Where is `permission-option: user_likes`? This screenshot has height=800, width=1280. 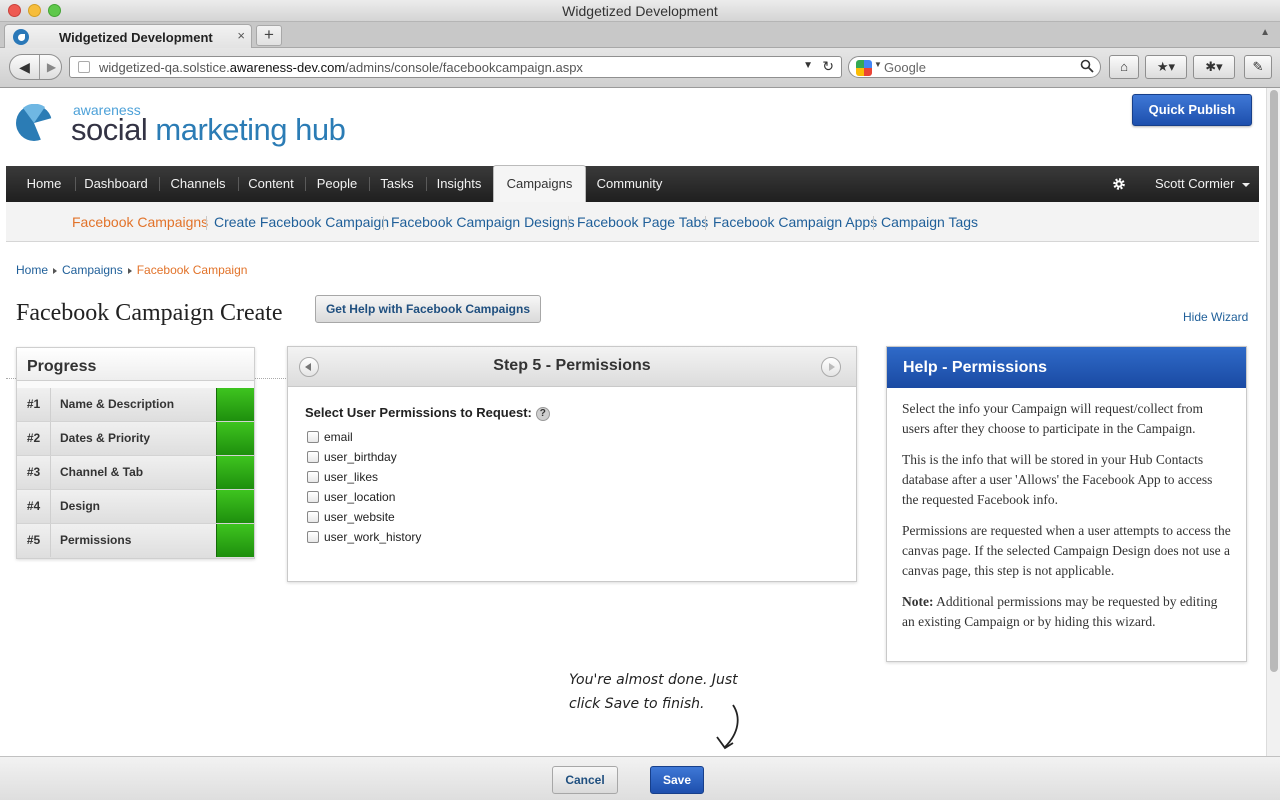 permission-option: user_likes is located at coordinates (364, 477).